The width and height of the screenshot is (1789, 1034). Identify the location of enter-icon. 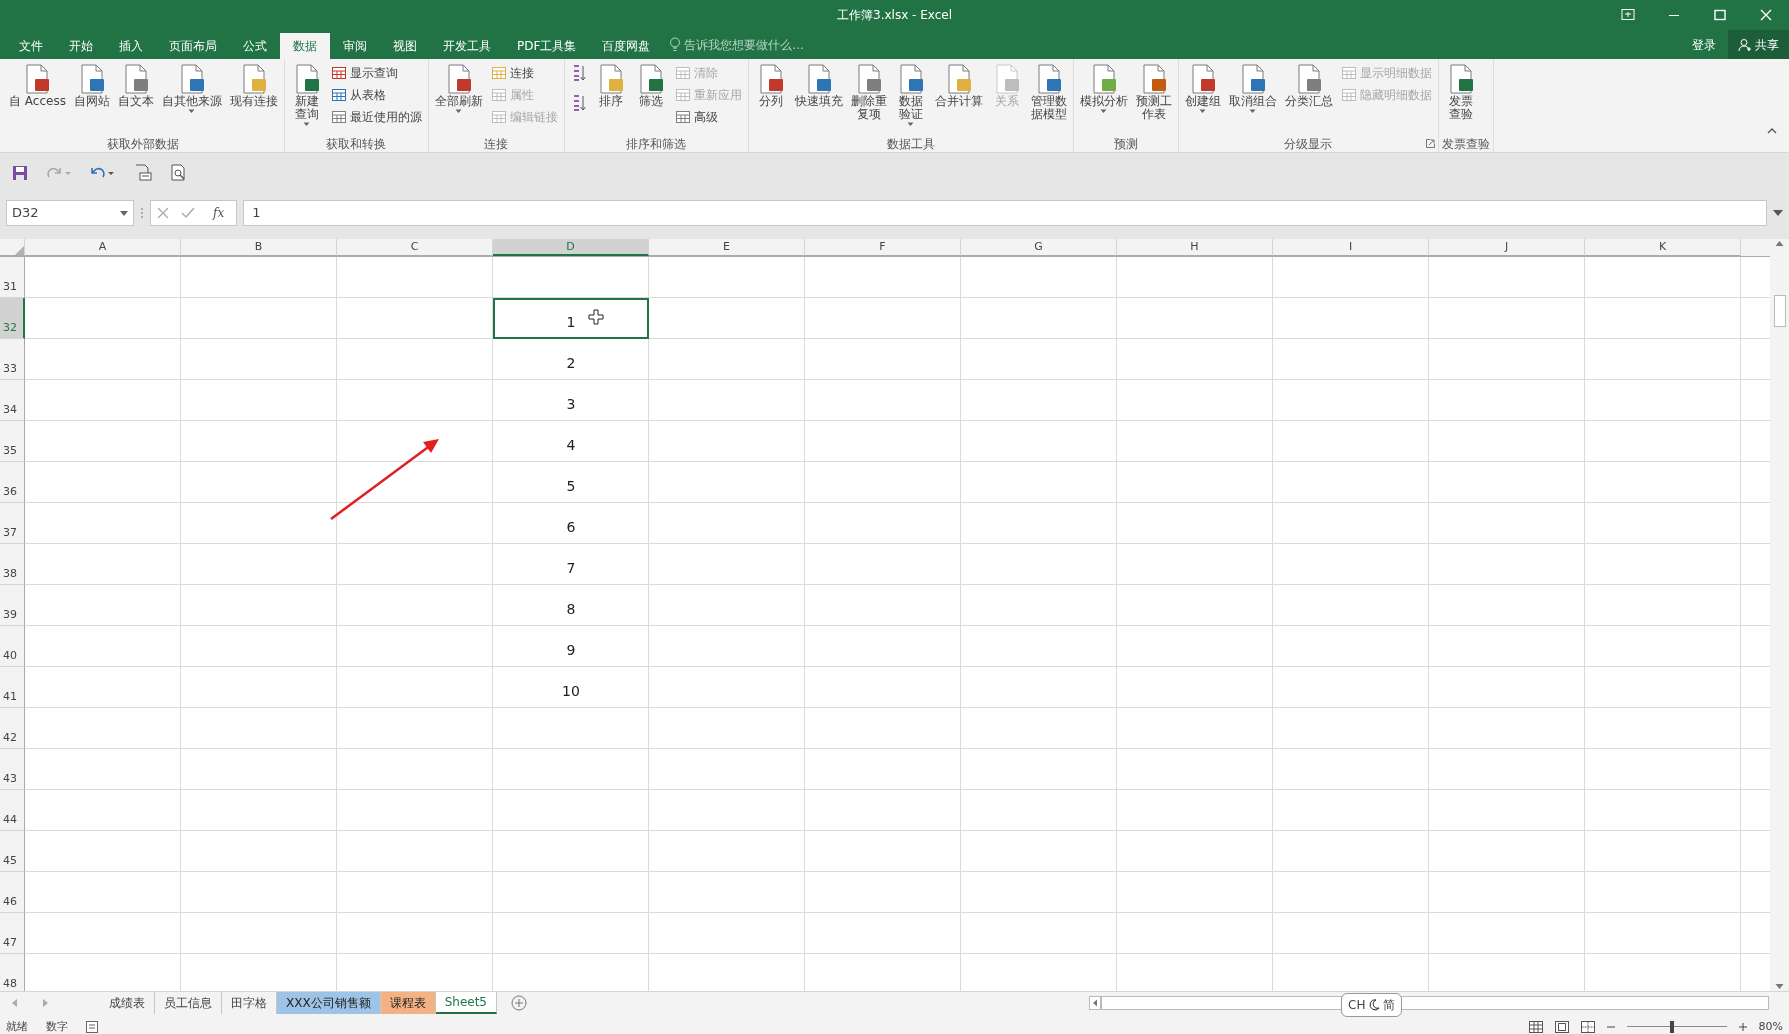
(188, 213).